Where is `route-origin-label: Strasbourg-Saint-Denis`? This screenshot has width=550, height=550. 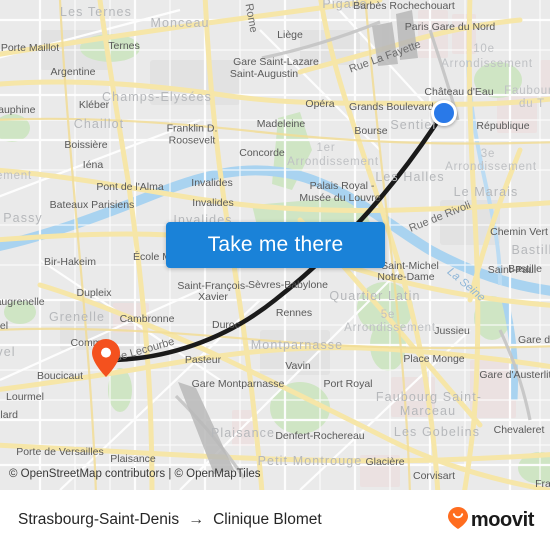
route-origin-label: Strasbourg-Saint-Denis is located at coordinates (99, 519).